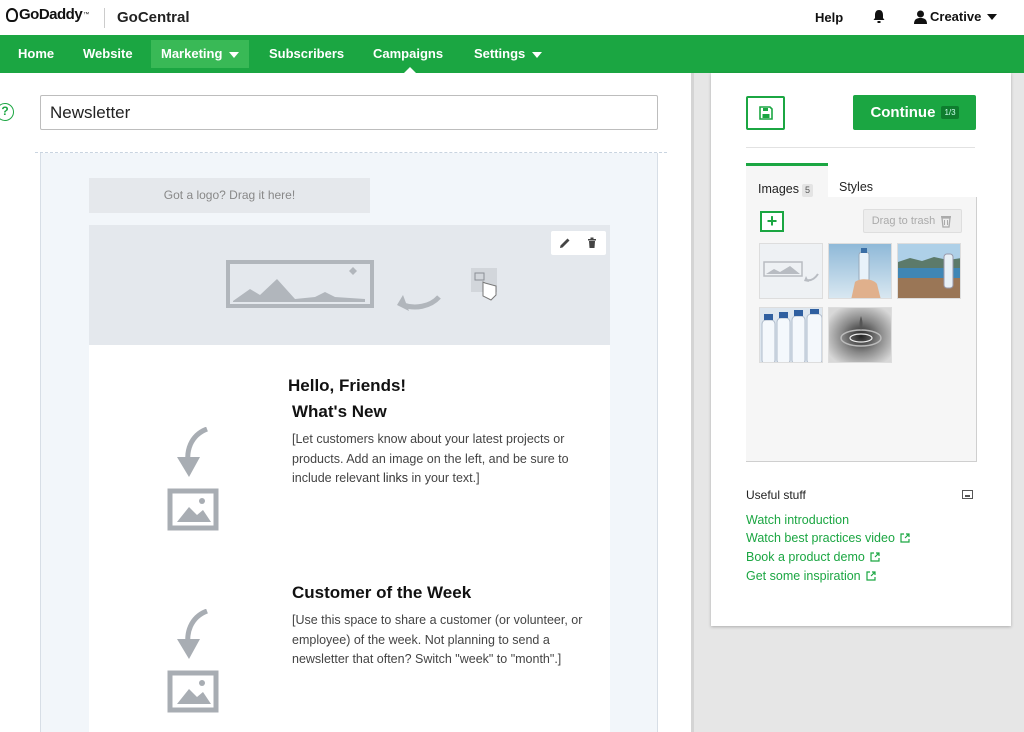 The height and width of the screenshot is (732, 1024). I want to click on nav-subscribers: Subscribers, so click(306, 54).